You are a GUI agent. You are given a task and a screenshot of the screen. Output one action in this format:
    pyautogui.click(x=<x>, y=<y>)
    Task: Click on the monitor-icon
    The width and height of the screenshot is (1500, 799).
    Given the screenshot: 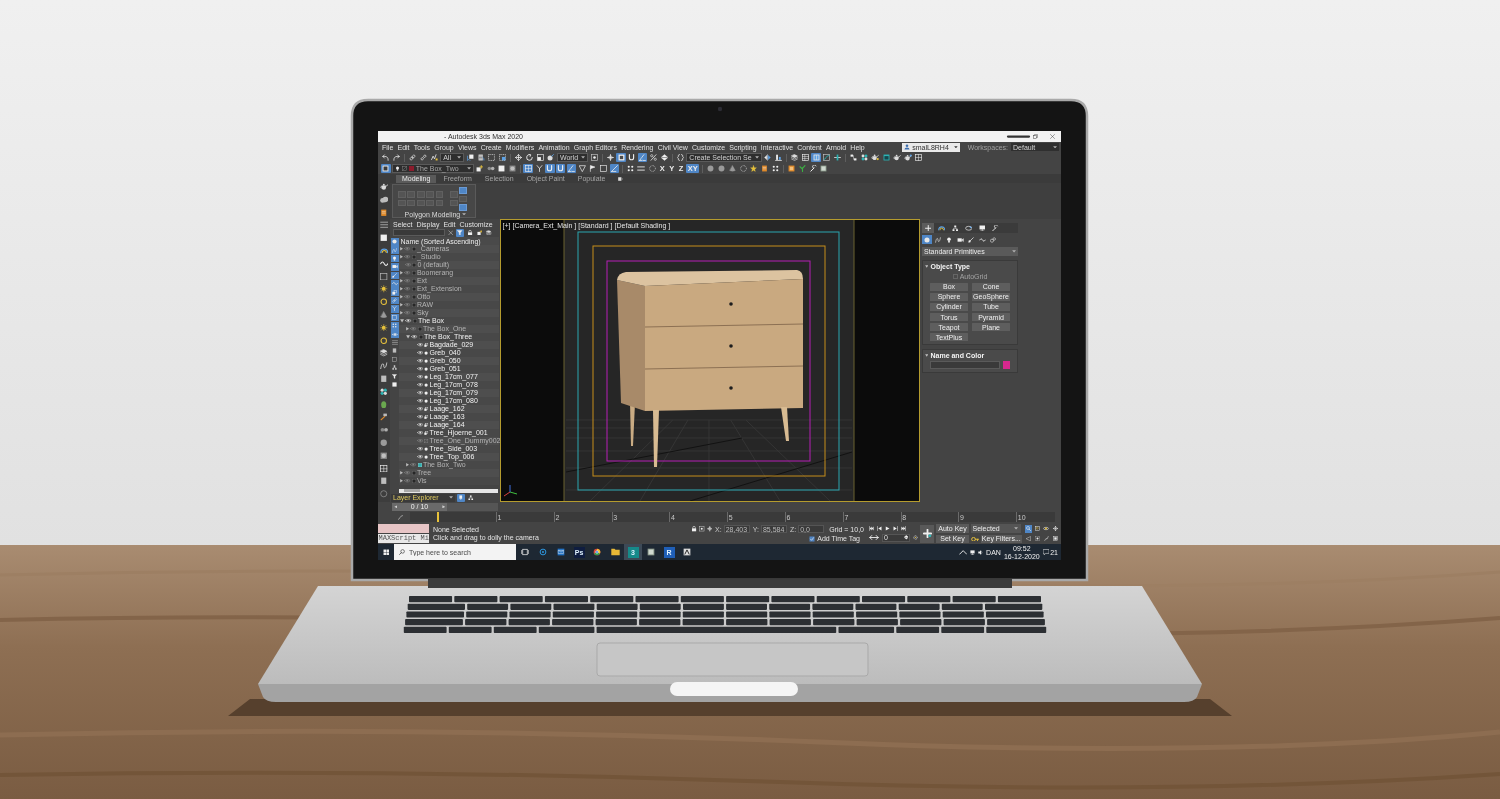 What is the action you would take?
    pyautogui.click(x=973, y=552)
    